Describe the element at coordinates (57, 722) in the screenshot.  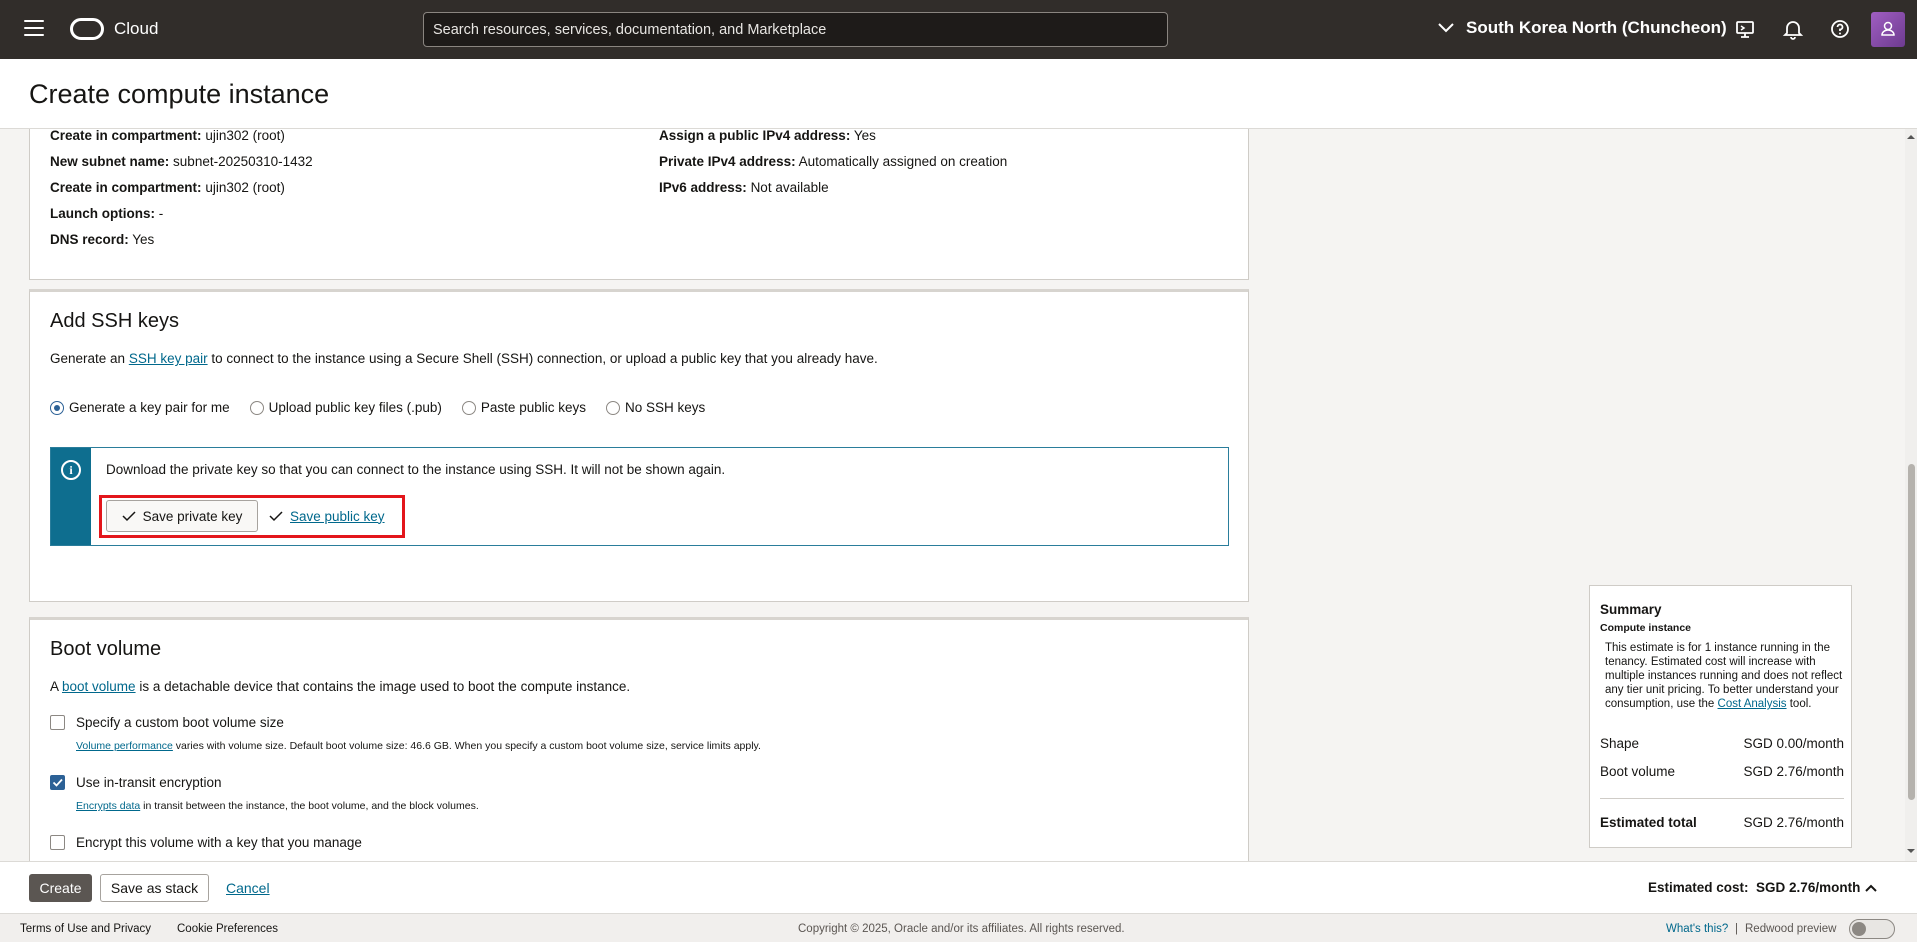
I see `custom-size-checkbox` at that location.